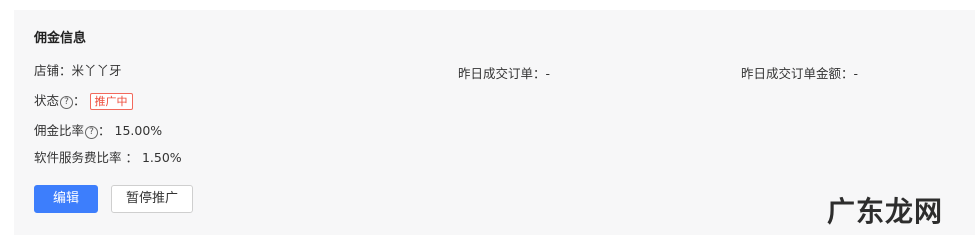  I want to click on shop-label: 店铺：, so click(53, 70).